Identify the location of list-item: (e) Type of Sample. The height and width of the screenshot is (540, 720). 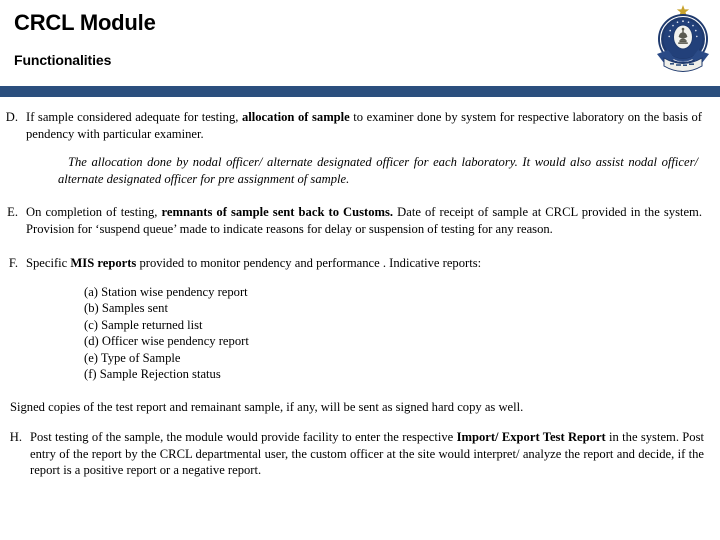
(132, 357).